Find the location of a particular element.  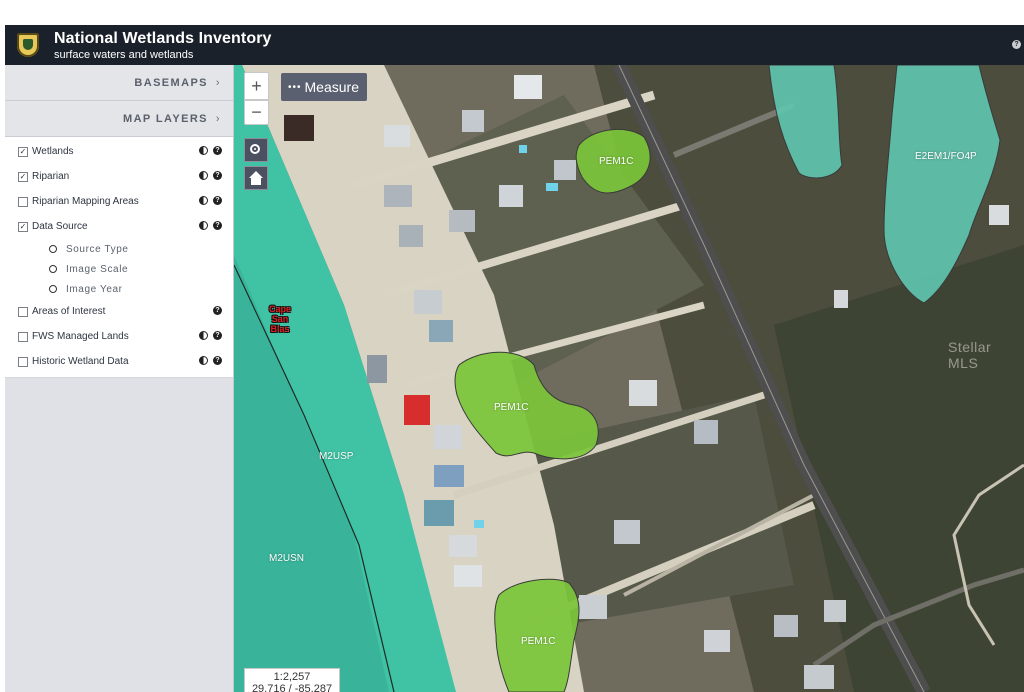

data-source-option-image-scale: Image Scale is located at coordinates (119, 270).